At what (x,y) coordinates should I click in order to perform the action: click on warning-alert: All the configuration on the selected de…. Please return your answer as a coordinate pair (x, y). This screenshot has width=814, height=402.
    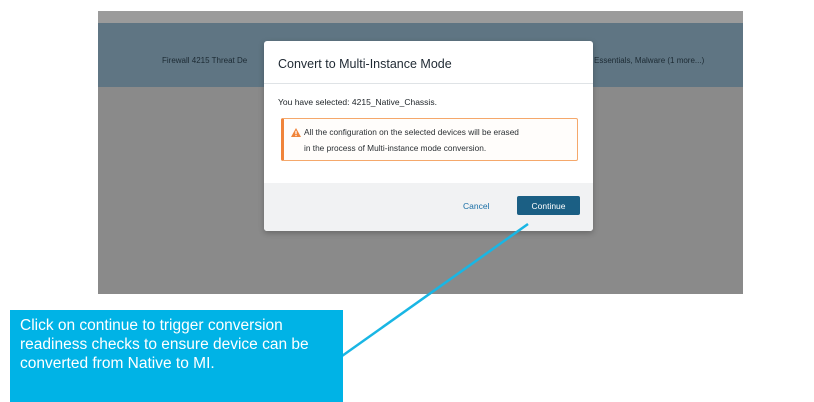
    Looking at the image, I should click on (429, 139).